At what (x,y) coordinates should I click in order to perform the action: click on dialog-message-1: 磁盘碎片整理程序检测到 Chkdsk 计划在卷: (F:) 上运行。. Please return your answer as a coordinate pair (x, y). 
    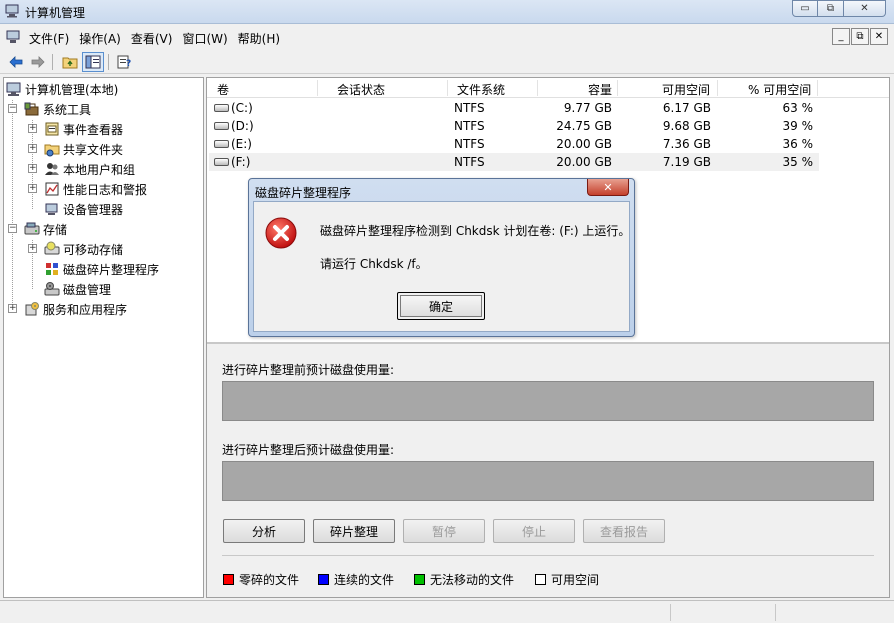
    Looking at the image, I should click on (475, 231).